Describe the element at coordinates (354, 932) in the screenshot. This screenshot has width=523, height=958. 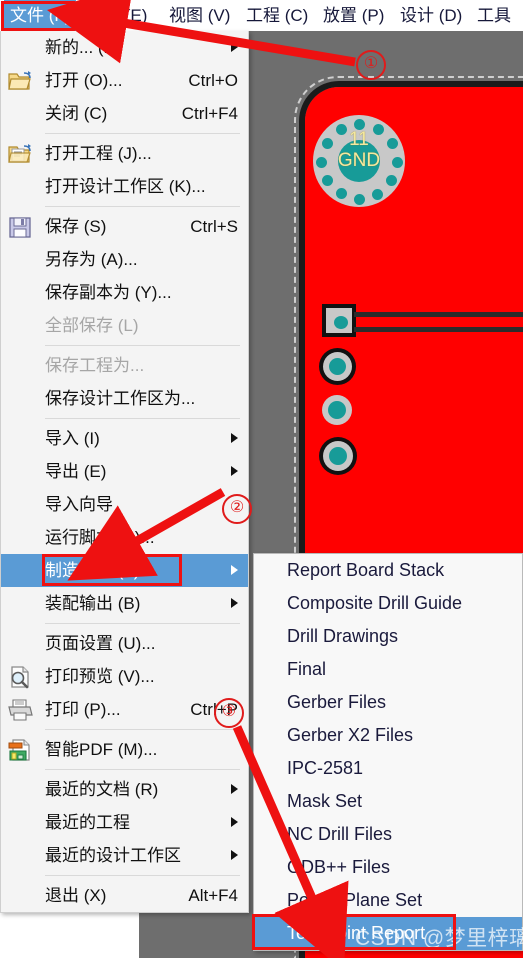
I see `annotation-box-test-point-report` at that location.